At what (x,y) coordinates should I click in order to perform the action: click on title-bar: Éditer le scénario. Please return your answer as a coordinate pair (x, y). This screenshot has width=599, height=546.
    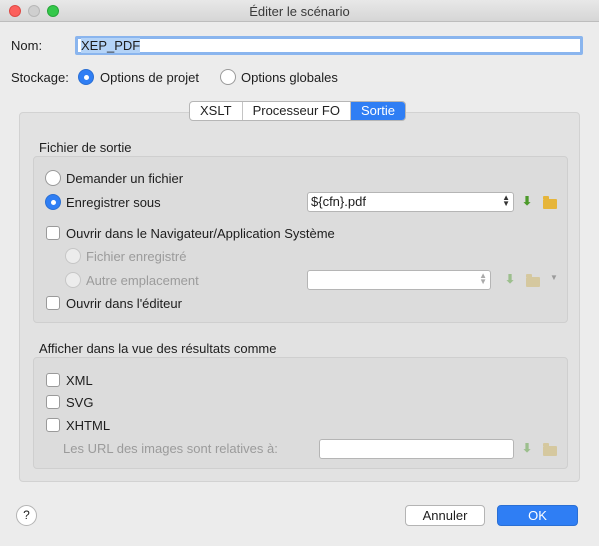
    Looking at the image, I should click on (299, 11).